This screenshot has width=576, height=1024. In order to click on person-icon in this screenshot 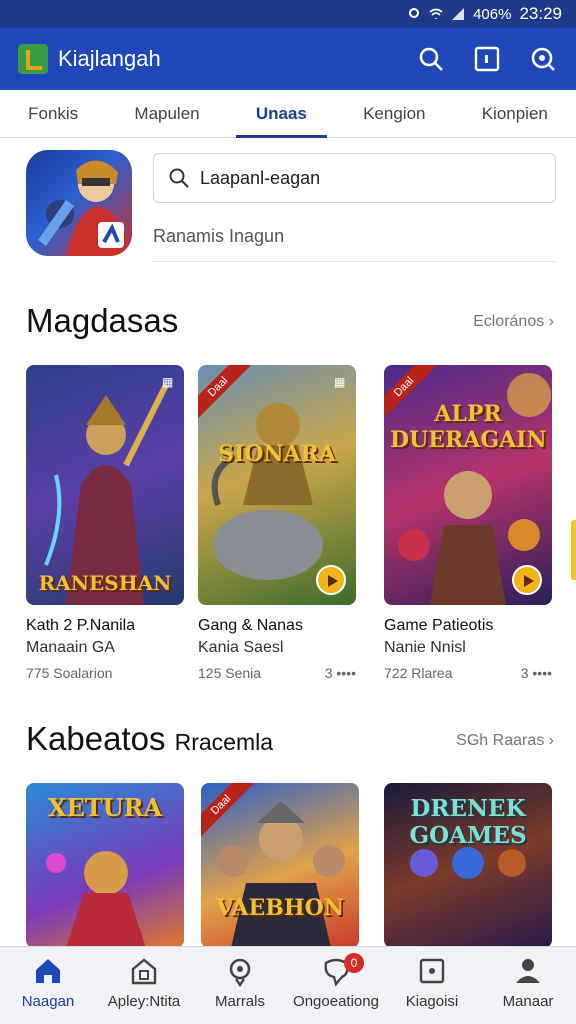, I will do `click(528, 971)`.